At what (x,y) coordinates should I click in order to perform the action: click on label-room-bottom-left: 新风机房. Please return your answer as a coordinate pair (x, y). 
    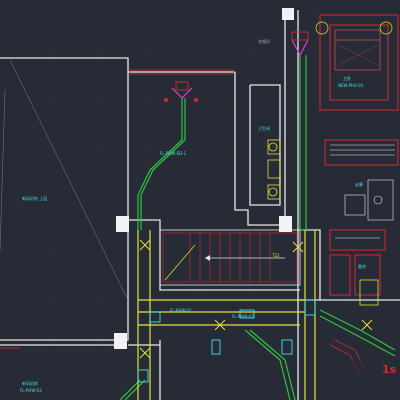
    Looking at the image, I should click on (30, 383).